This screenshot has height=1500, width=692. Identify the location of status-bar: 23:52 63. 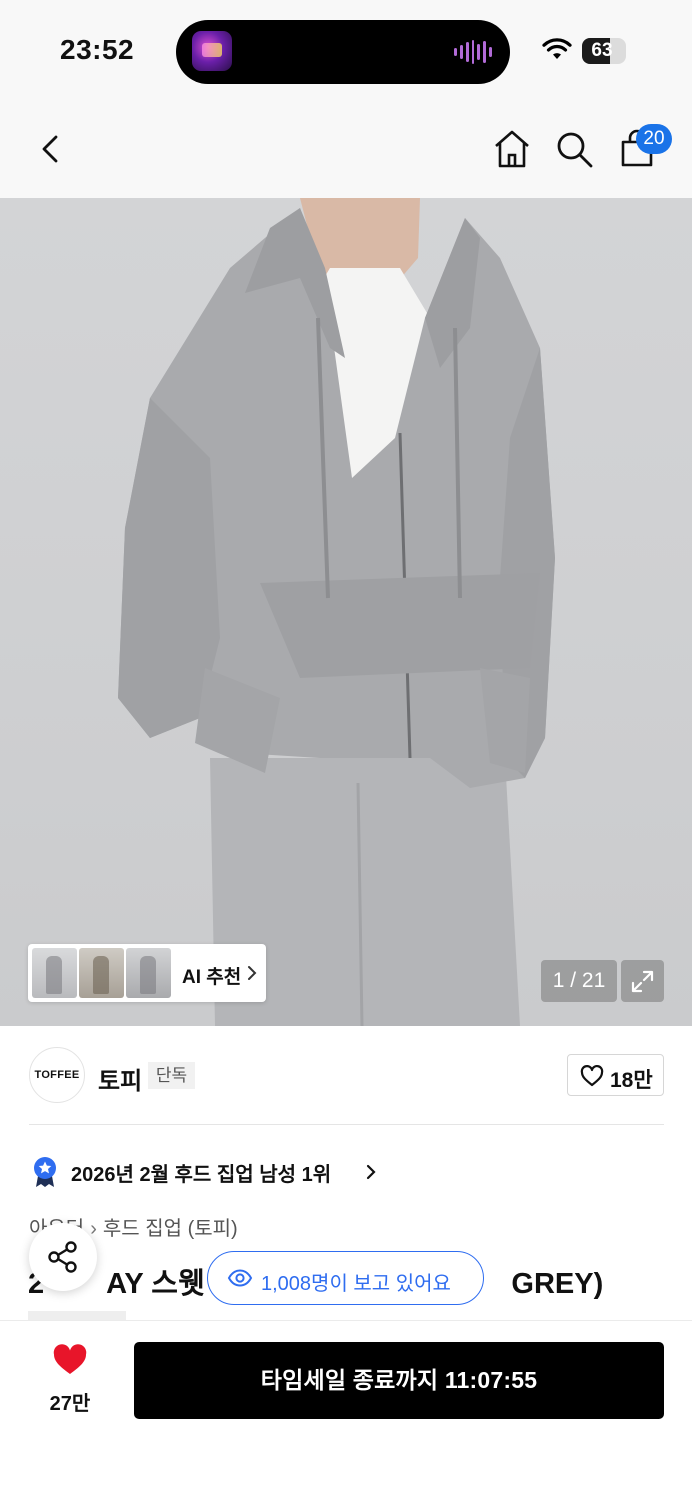
(346, 50).